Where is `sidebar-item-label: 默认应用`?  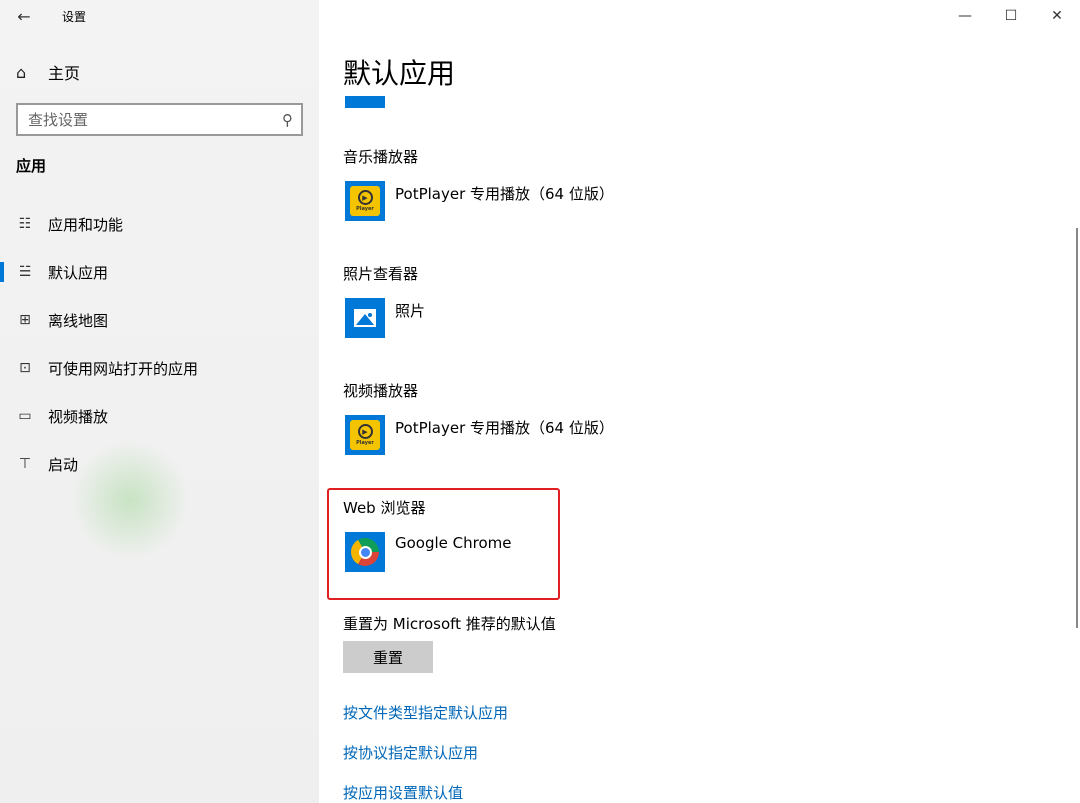 sidebar-item-label: 默认应用 is located at coordinates (78, 272).